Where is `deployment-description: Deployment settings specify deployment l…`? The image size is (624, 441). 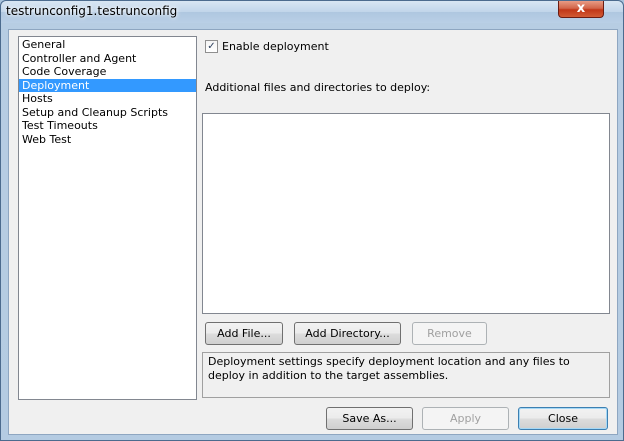
deployment-description: Deployment settings specify deployment l… is located at coordinates (406, 375).